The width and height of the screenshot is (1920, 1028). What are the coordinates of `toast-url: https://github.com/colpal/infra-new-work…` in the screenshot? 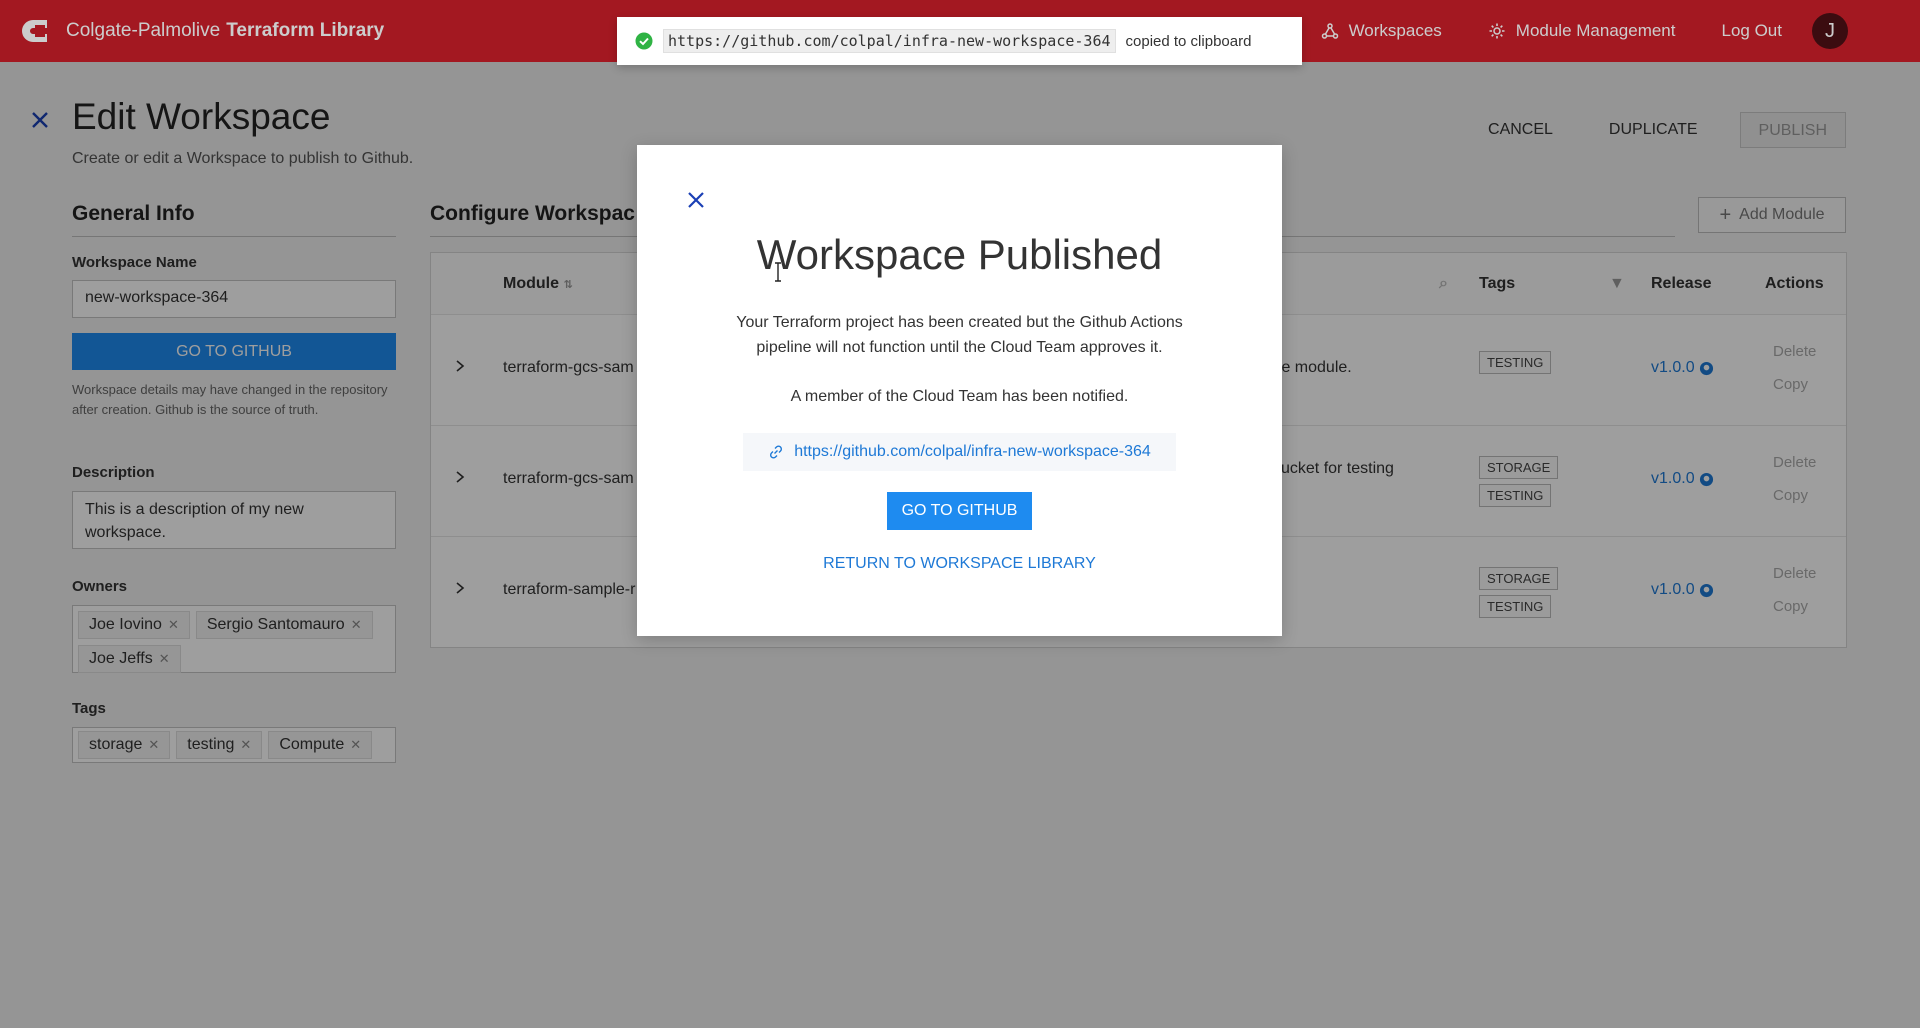 It's located at (889, 41).